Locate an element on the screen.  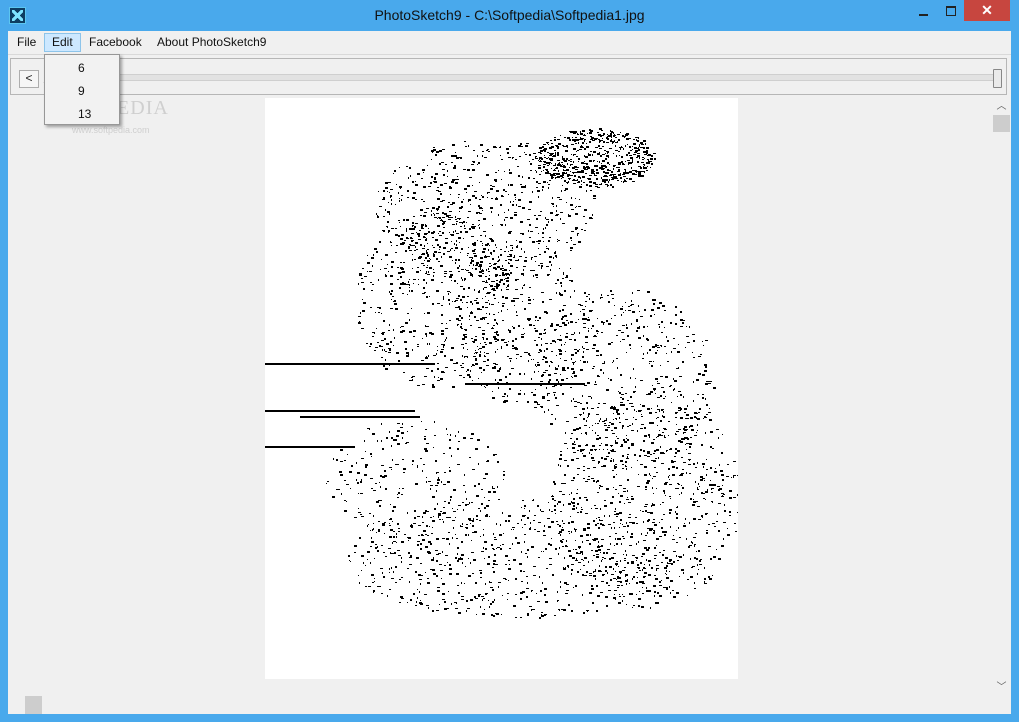
edit-dropdown-menu: 6 9 13 is located at coordinates (82, 89).